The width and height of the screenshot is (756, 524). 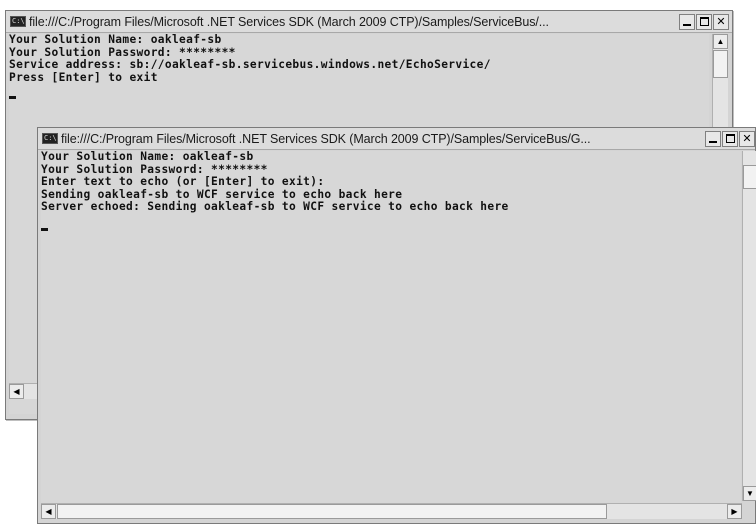 I want to click on console-line: Enter text to echo (or [Enter] to exit):, so click(x=183, y=182).